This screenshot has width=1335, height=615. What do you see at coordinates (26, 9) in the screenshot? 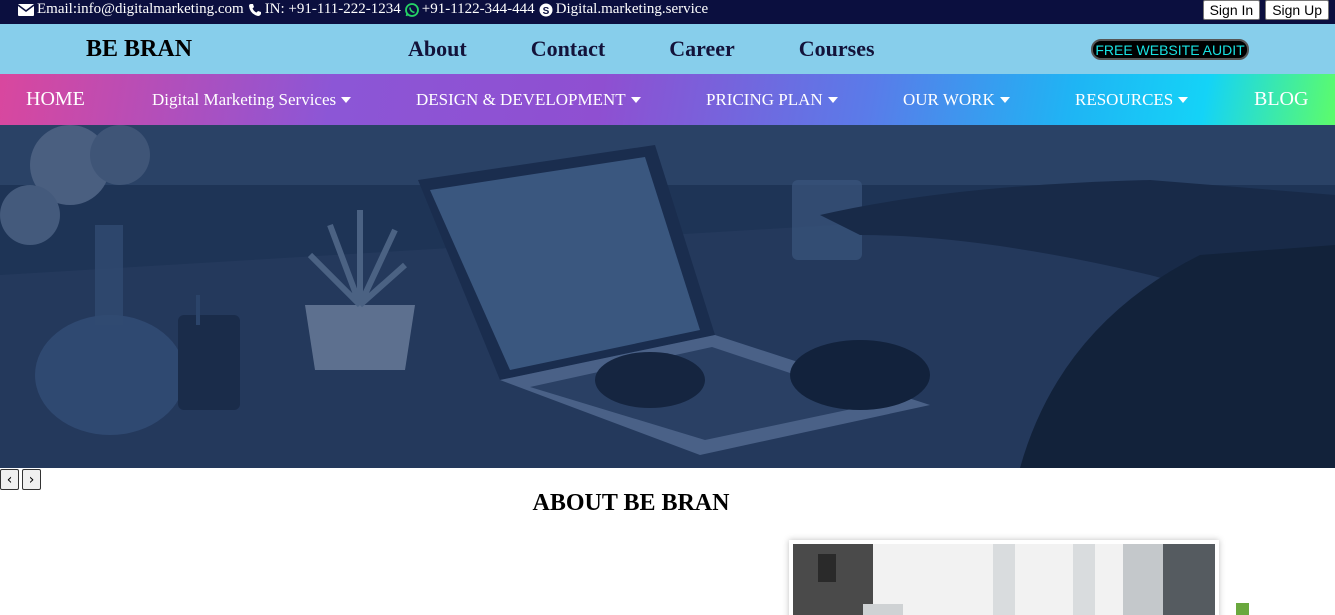
I see `envelope-icon` at bounding box center [26, 9].